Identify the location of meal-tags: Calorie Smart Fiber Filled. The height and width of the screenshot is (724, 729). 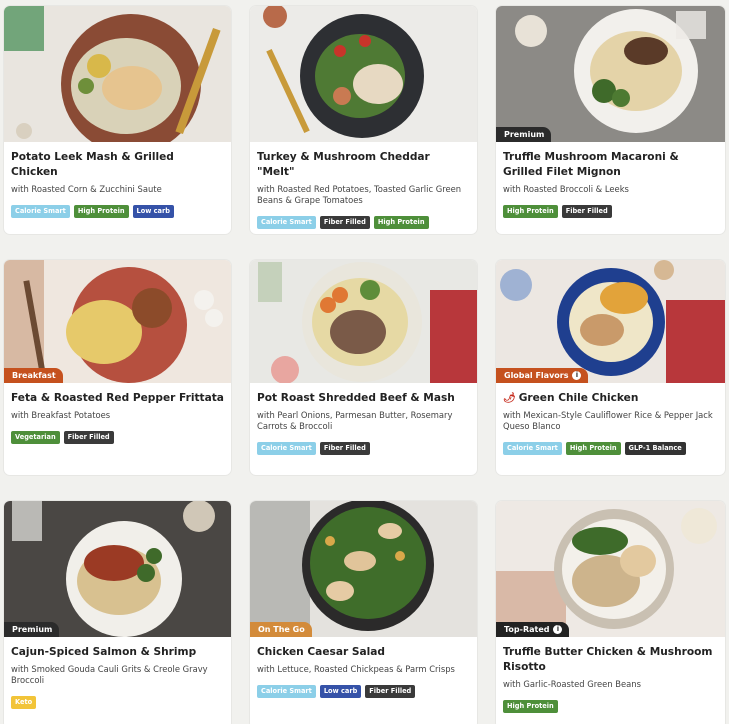
(363, 448).